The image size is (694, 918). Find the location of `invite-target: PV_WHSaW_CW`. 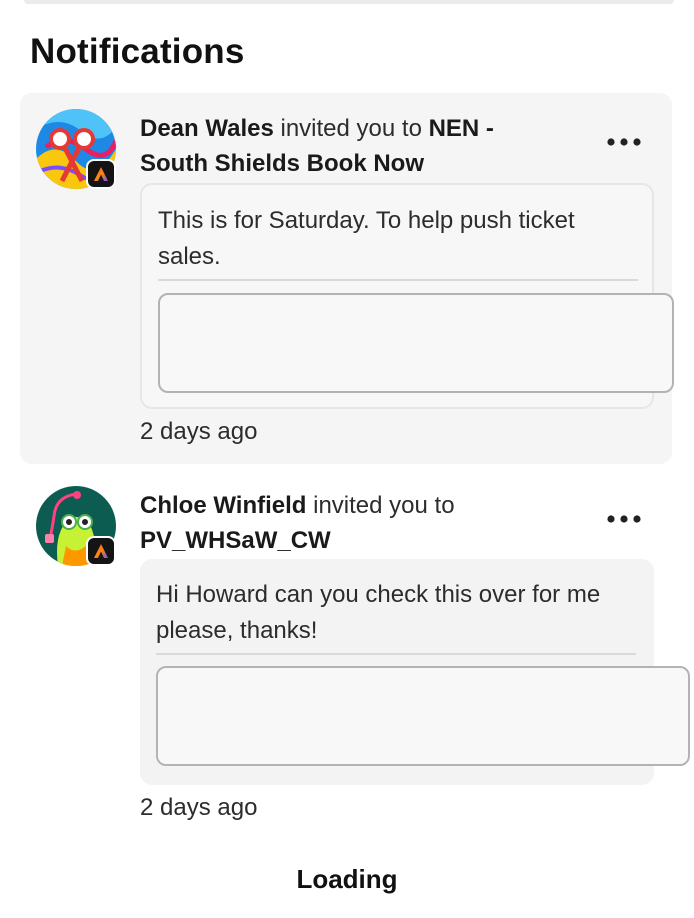

invite-target: PV_WHSaW_CW is located at coordinates (235, 540).